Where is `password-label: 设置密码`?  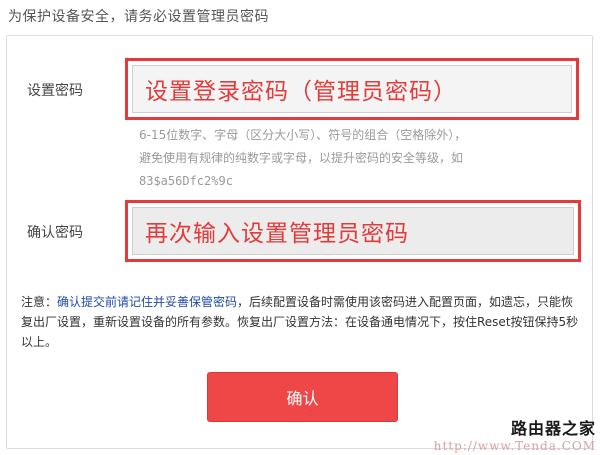 password-label: 设置密码 is located at coordinates (55, 91).